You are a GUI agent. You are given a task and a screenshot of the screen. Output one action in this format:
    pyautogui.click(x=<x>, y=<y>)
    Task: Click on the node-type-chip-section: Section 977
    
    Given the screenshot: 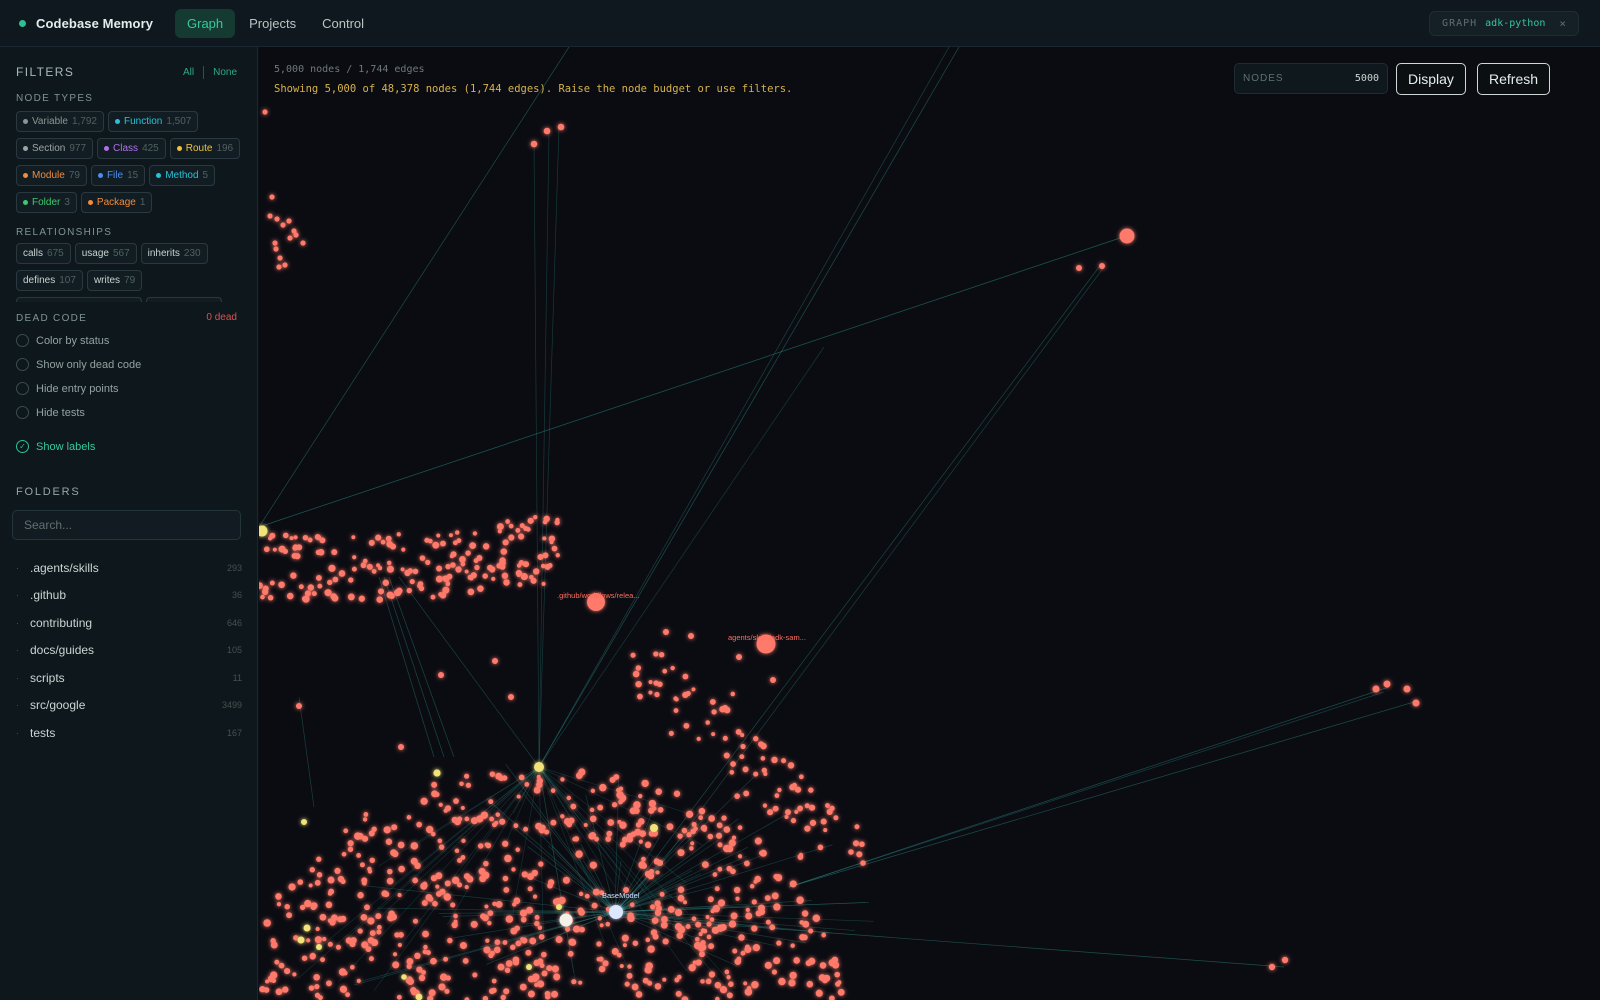 What is the action you would take?
    pyautogui.click(x=55, y=148)
    